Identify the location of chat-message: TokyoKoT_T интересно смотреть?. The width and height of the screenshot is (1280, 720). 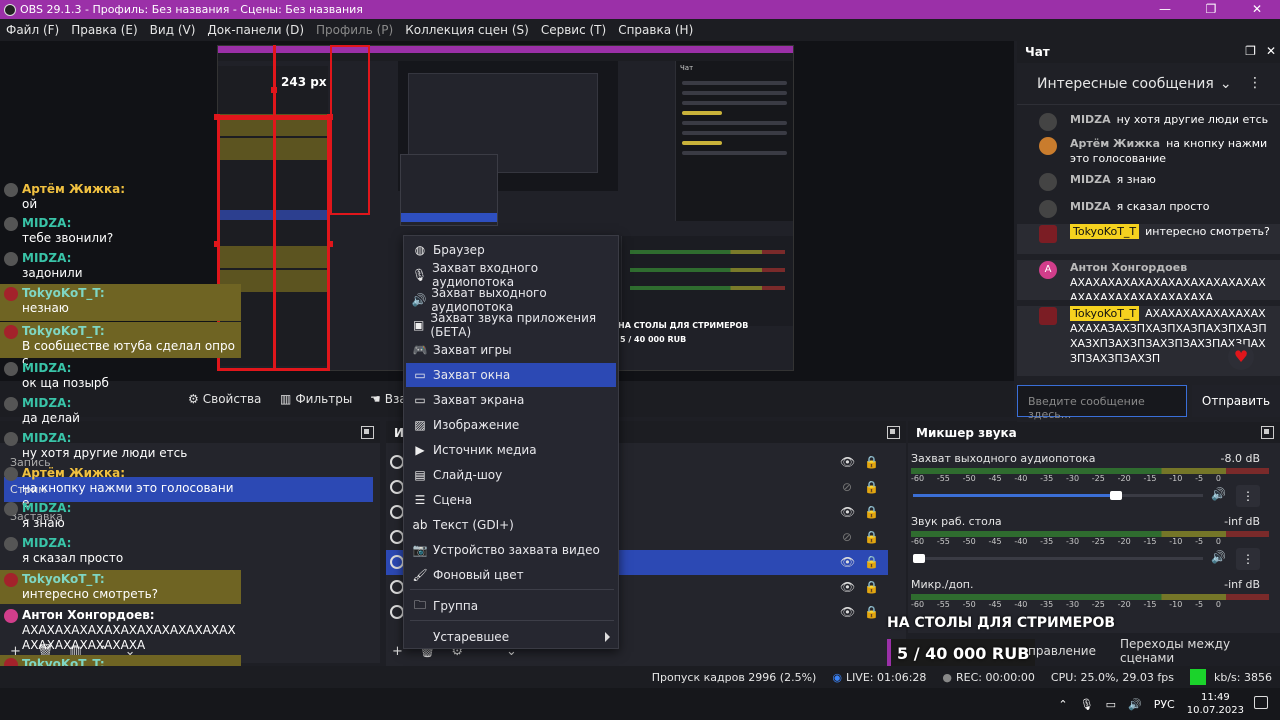
(1148, 239).